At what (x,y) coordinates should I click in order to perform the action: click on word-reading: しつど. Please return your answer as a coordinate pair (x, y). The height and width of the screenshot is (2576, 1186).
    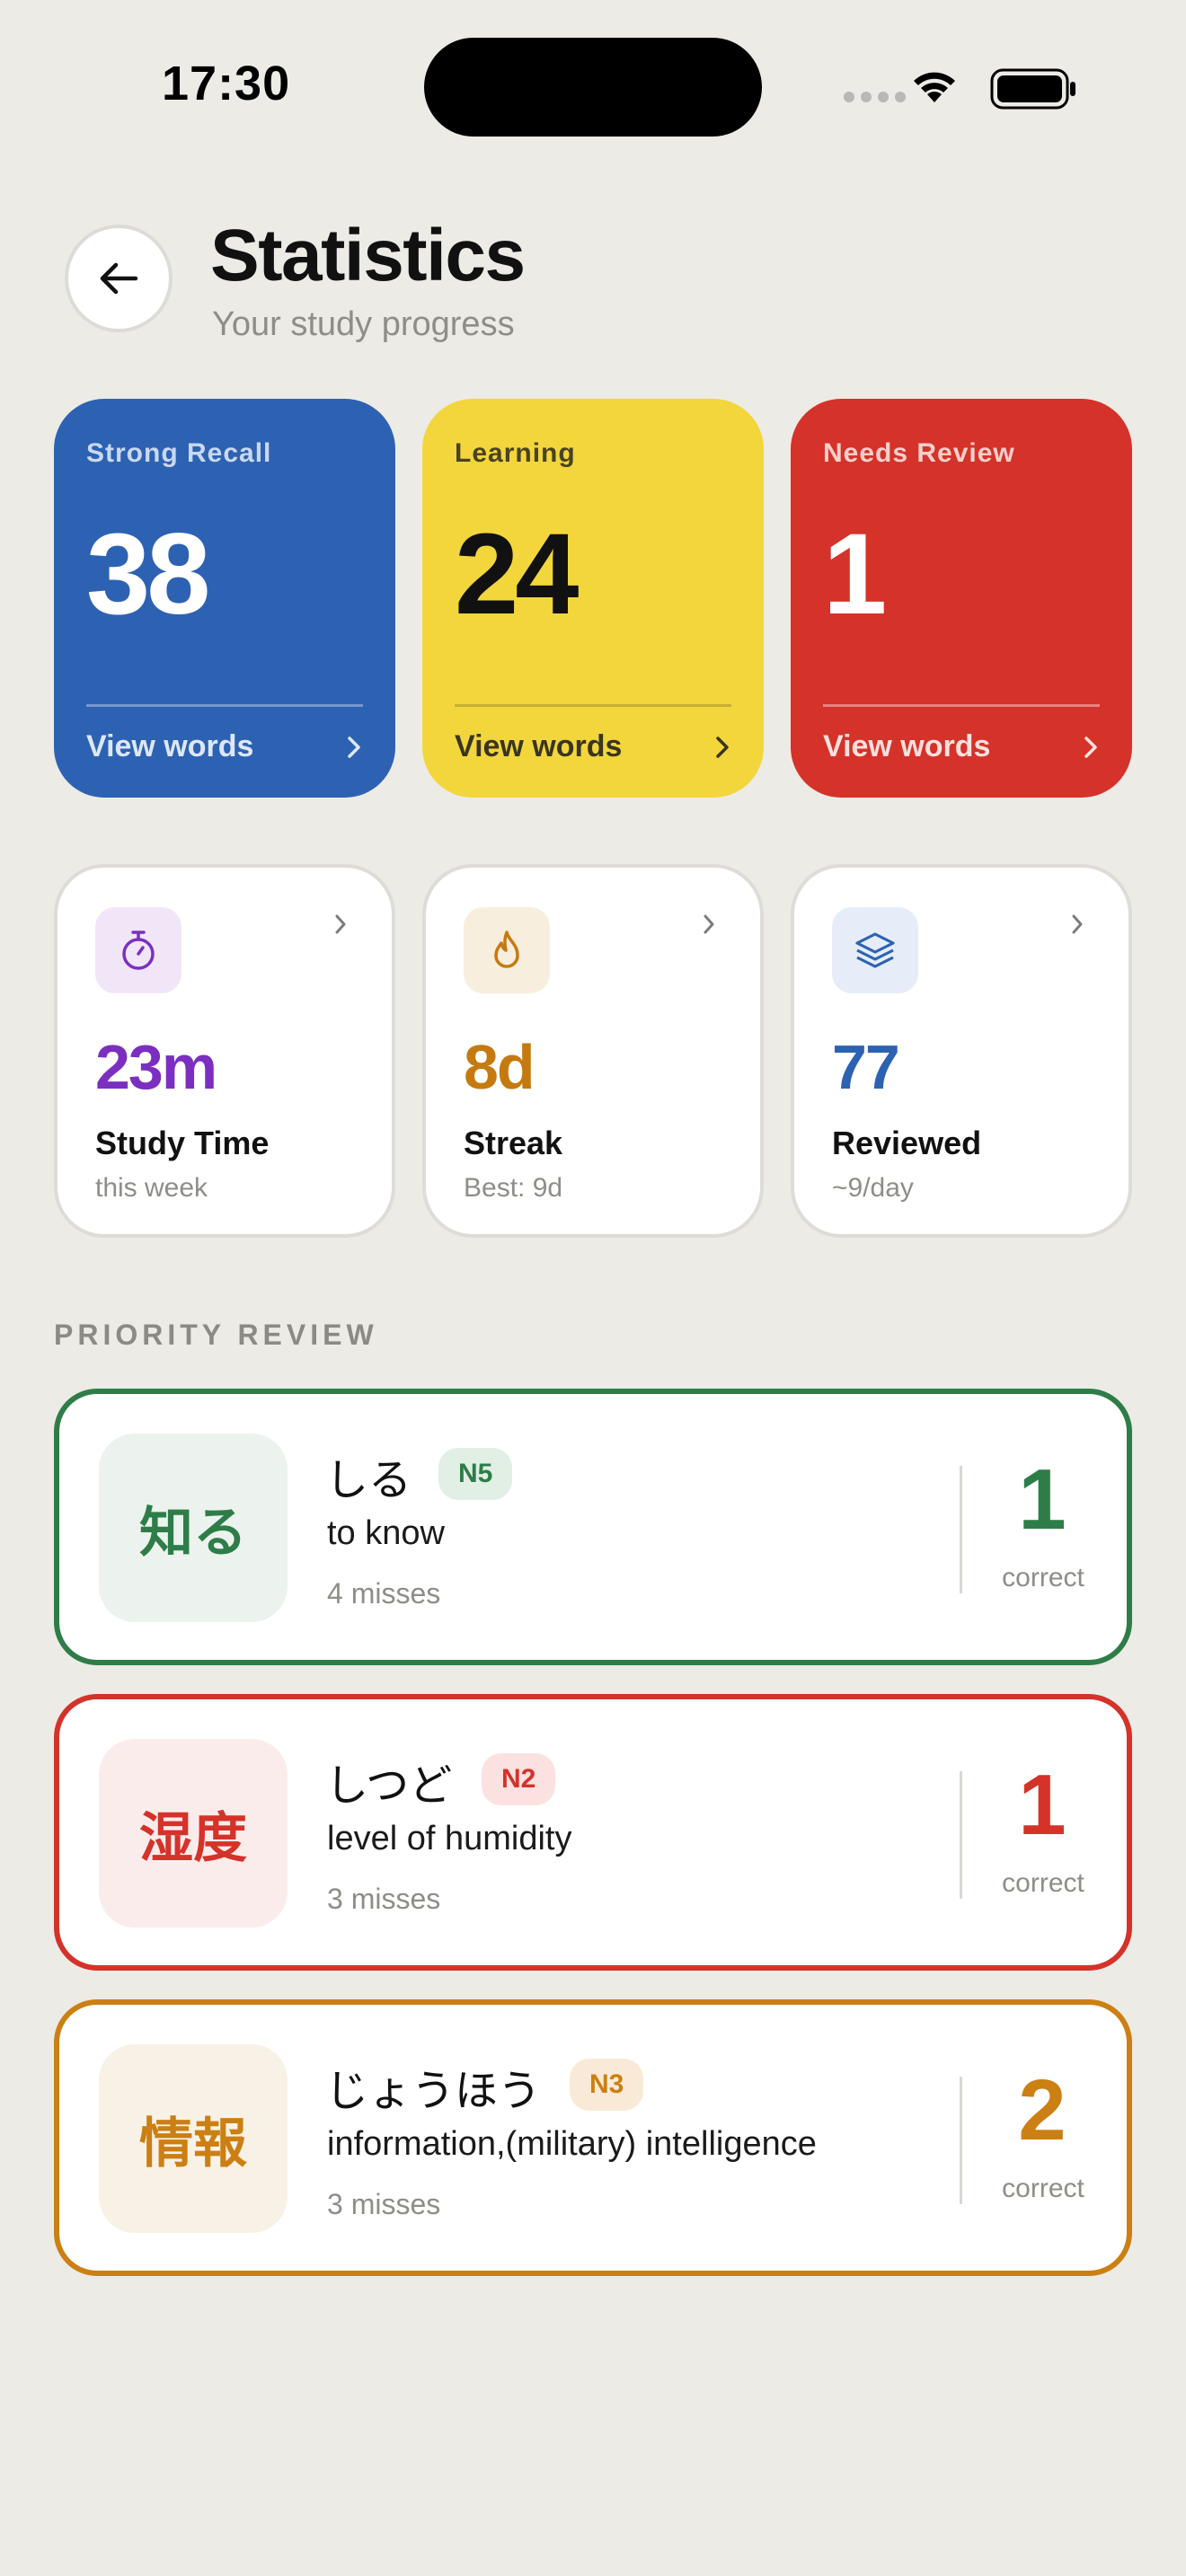
    Looking at the image, I should click on (389, 1785).